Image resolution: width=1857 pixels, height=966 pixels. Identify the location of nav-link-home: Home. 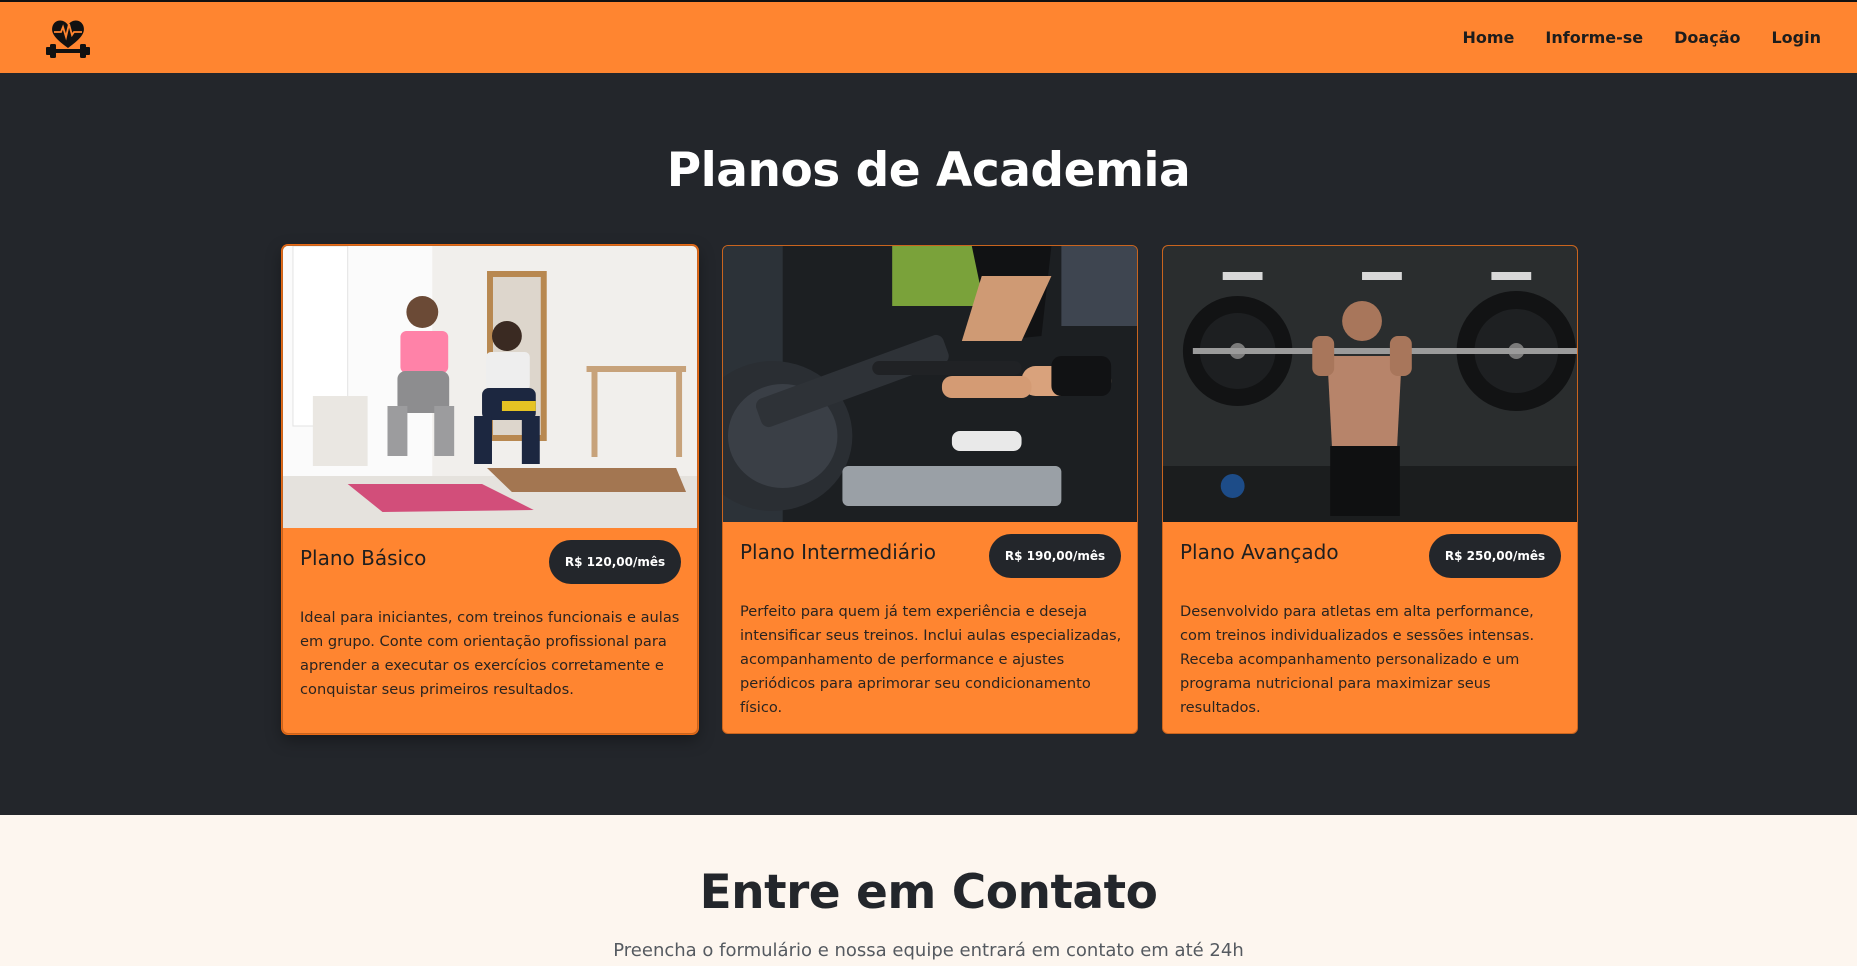
(1489, 37).